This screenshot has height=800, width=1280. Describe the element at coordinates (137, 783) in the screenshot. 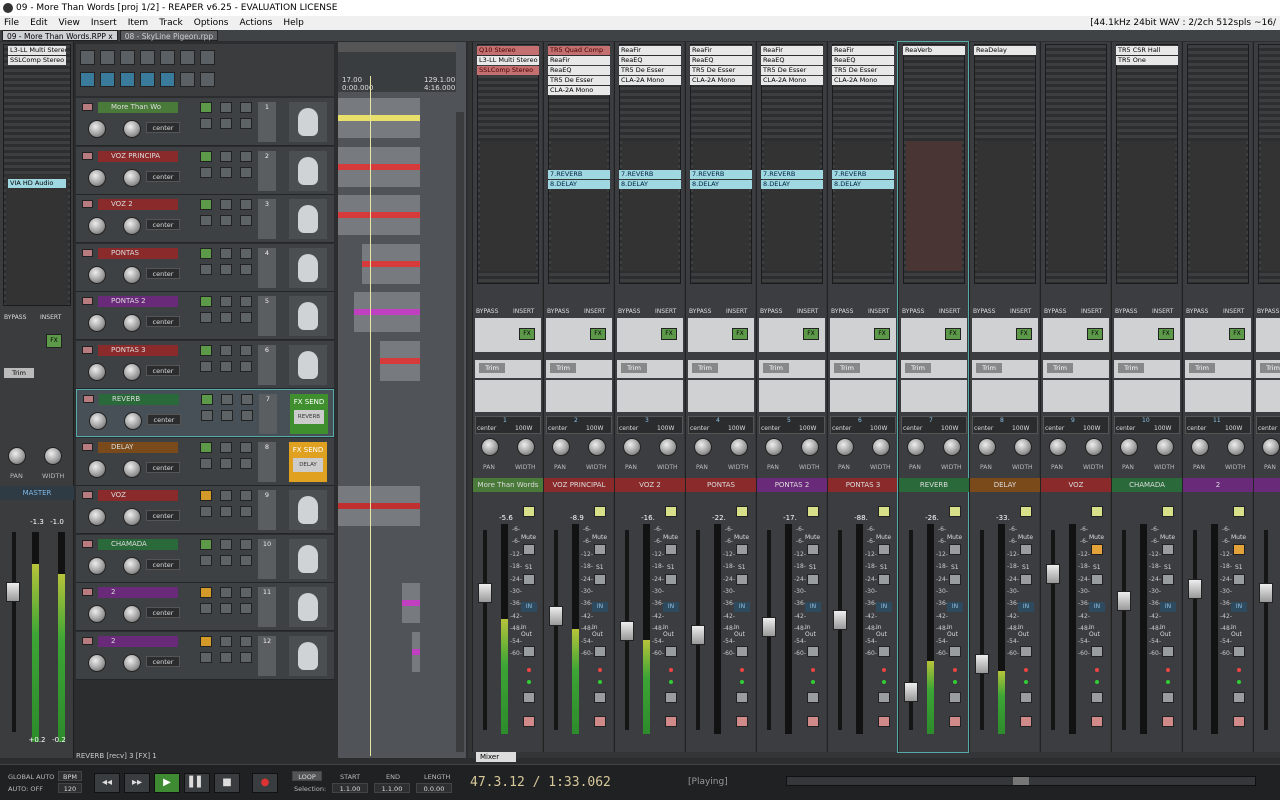

I see `forward-button: ▸▸` at that location.